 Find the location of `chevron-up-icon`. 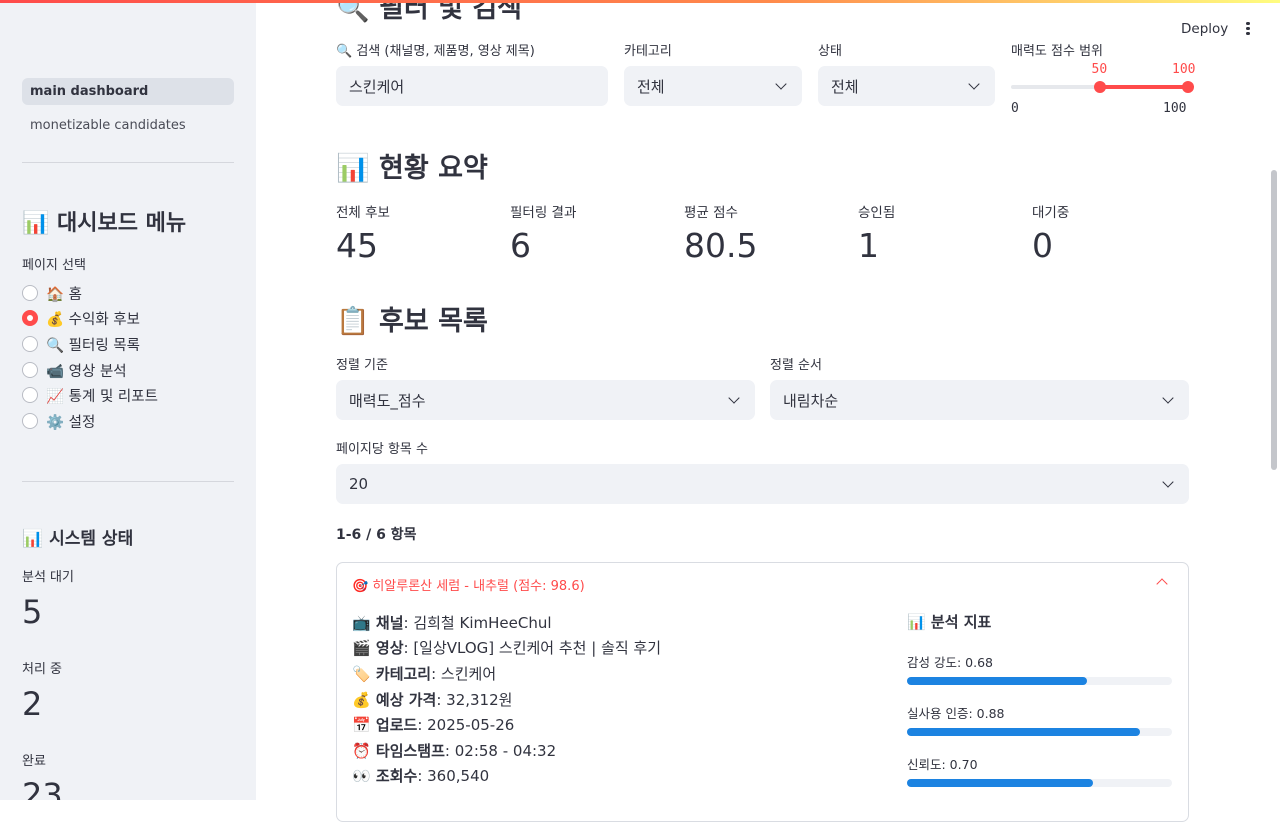

chevron-up-icon is located at coordinates (1162, 584).